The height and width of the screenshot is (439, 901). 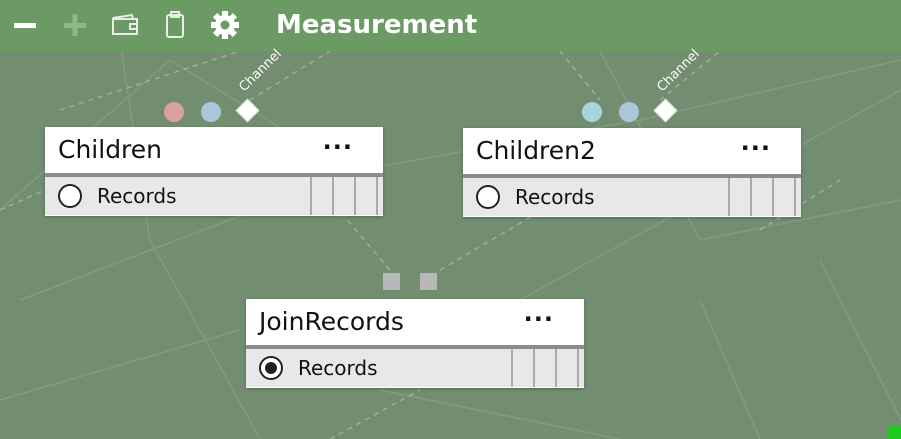 What do you see at coordinates (271, 368) in the screenshot?
I see `port-radio-selected` at bounding box center [271, 368].